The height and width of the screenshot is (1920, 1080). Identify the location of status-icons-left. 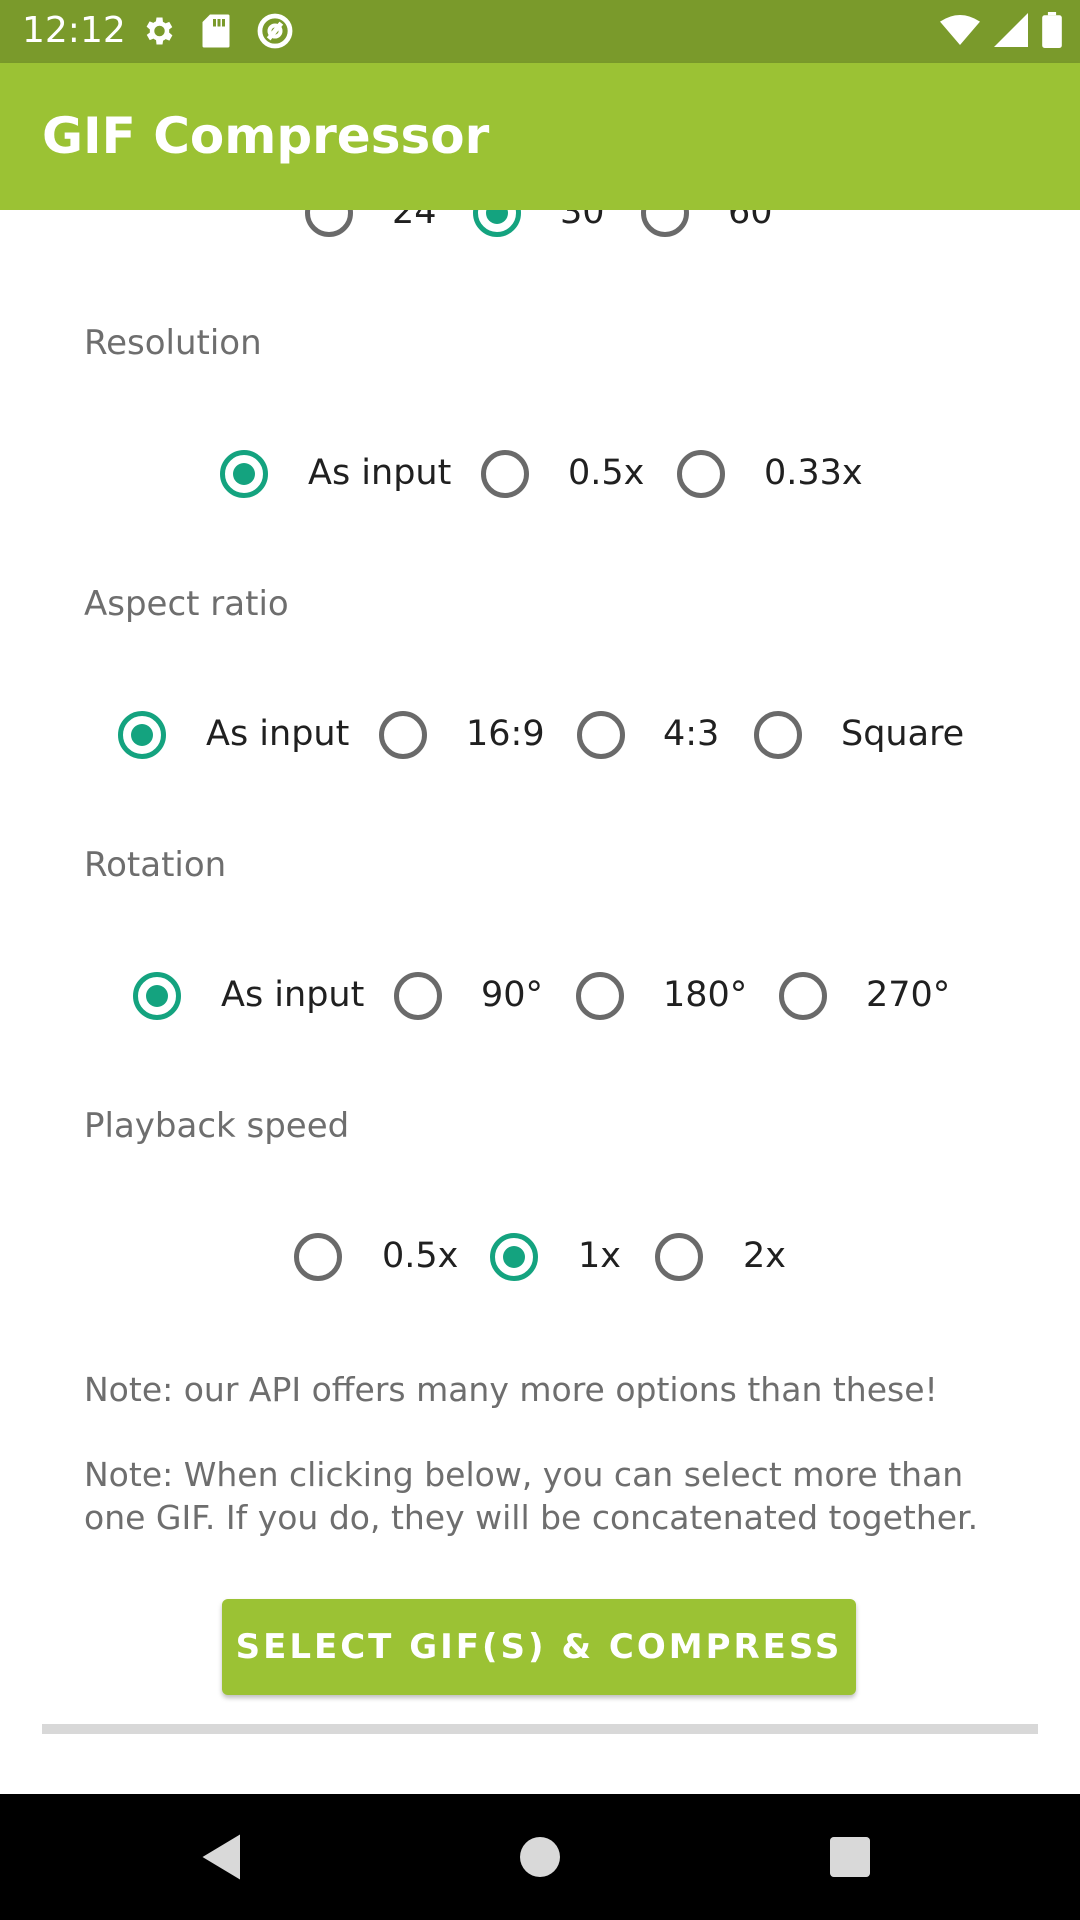
(217, 31).